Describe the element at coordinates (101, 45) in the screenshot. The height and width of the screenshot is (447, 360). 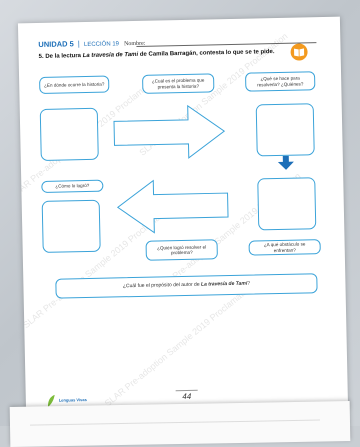
I see `lesson-label: LECCIÓN 19` at that location.